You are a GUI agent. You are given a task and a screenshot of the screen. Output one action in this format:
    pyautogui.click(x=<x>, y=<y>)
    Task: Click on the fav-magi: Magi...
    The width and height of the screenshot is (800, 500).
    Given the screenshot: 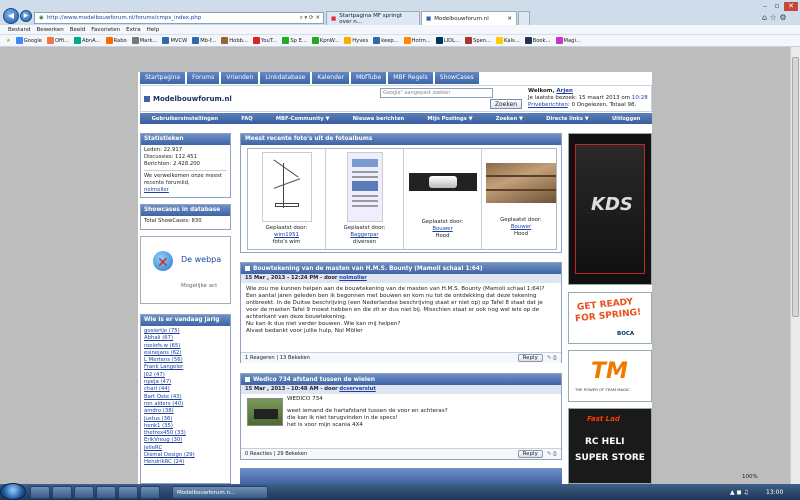 What is the action you would take?
    pyautogui.click(x=568, y=40)
    